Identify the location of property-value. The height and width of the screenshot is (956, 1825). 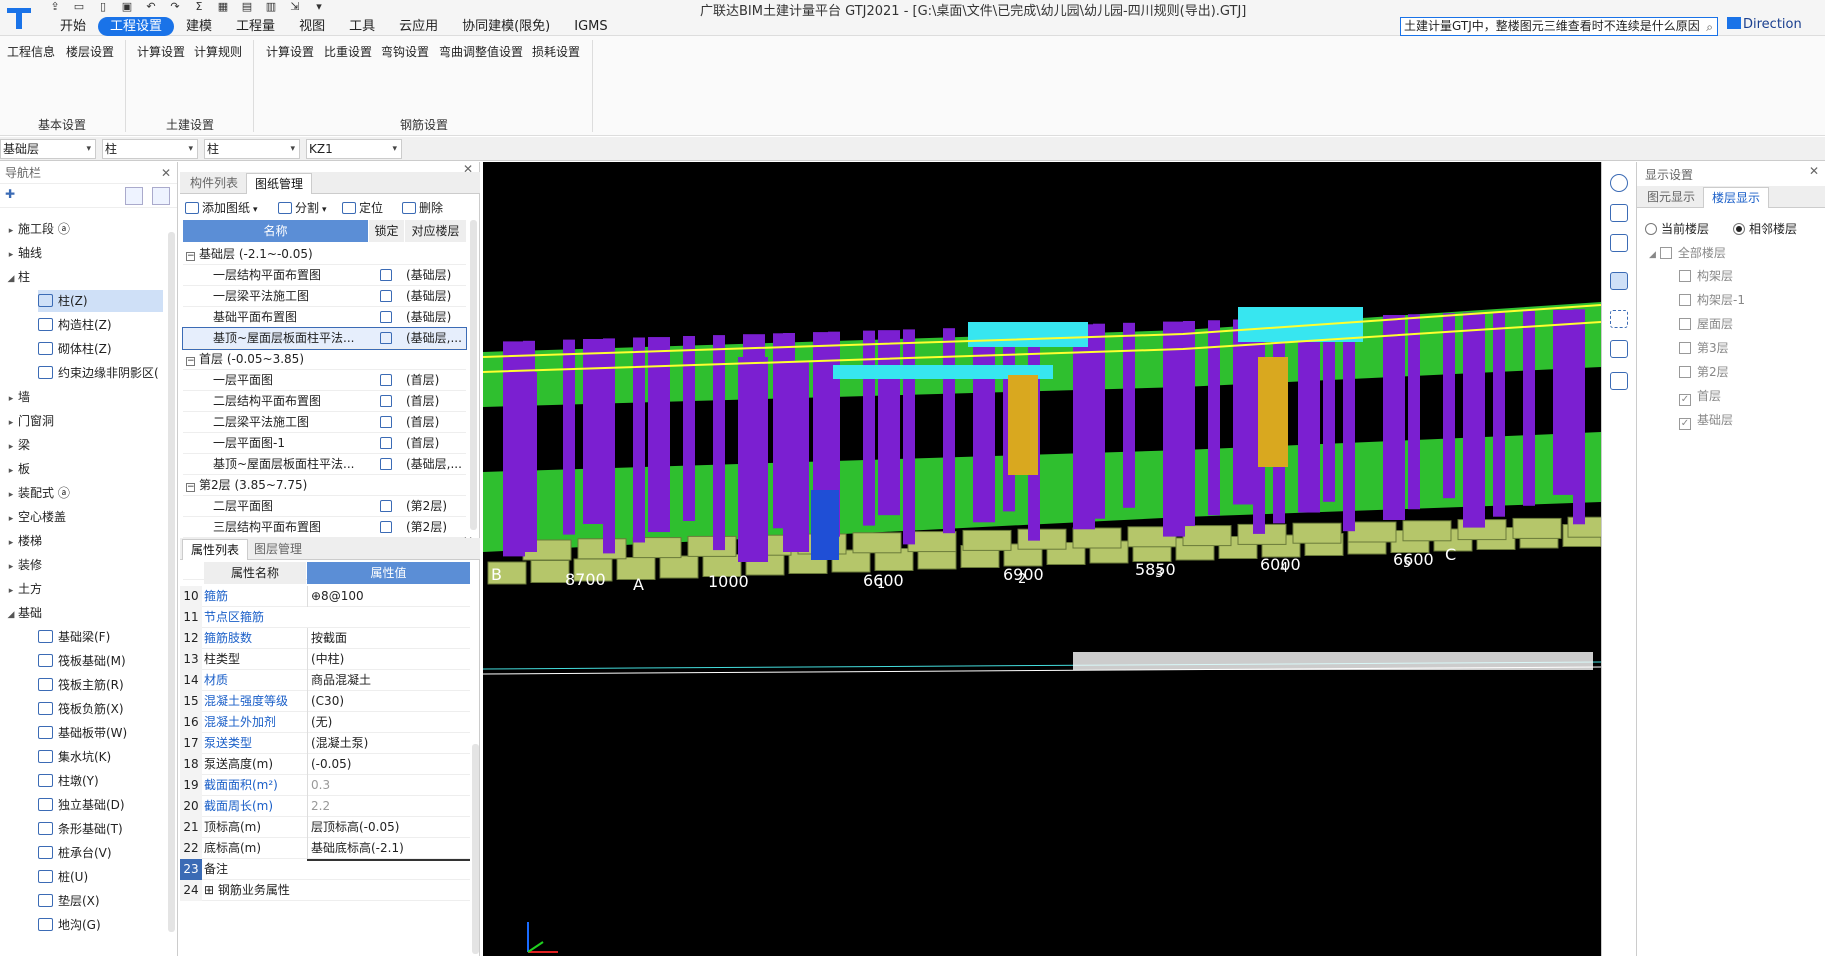
(388, 860).